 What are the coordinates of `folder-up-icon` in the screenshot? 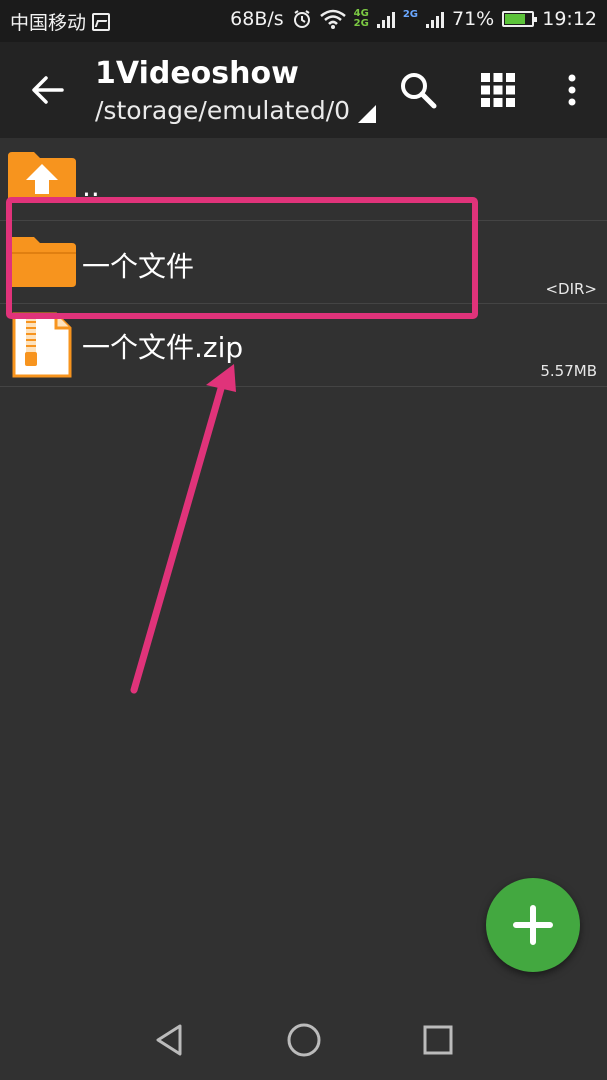 It's located at (42, 177).